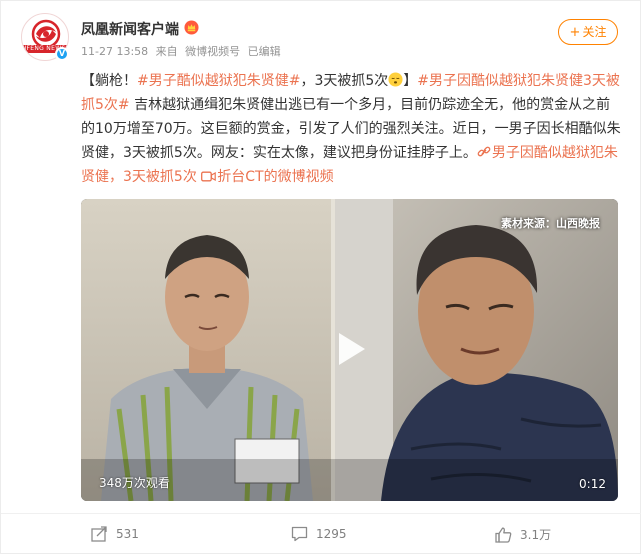  I want to click on follow-button: + 关注, so click(588, 32).